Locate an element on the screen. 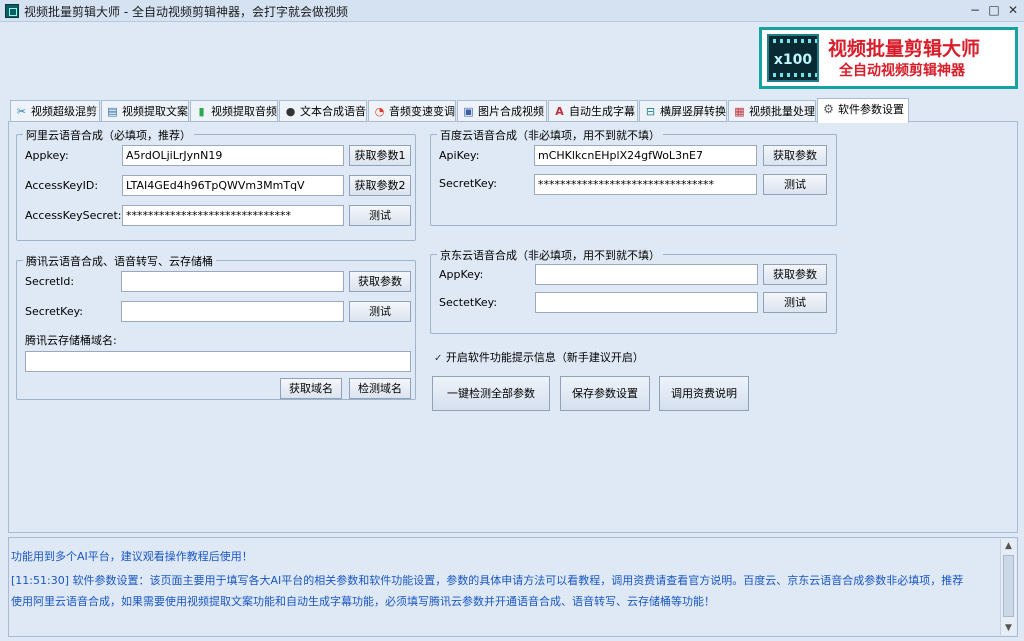 Image resolution: width=1024 pixels, height=641 pixels. tab-label: 图片合成视频 is located at coordinates (511, 111).